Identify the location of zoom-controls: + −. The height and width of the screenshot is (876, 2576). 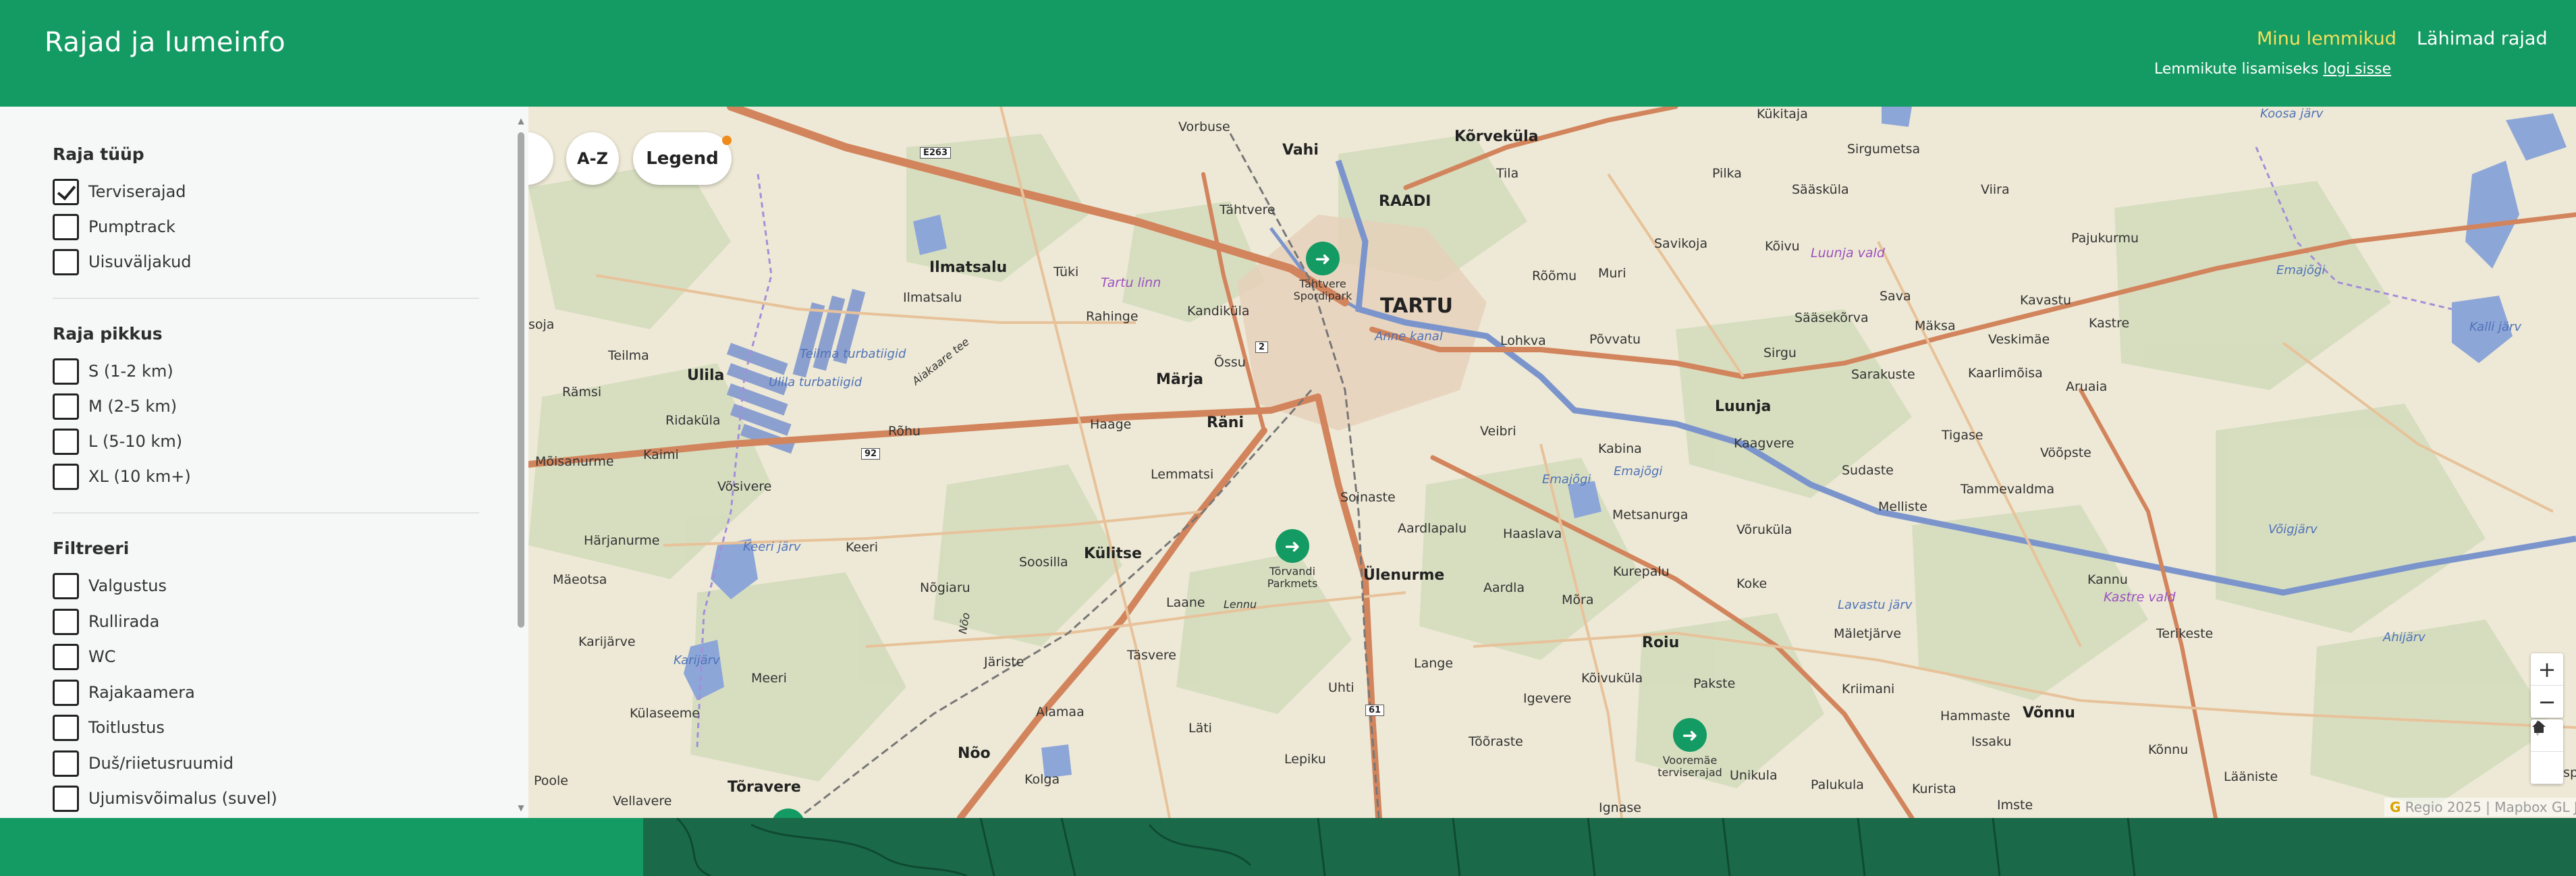
(2547, 685).